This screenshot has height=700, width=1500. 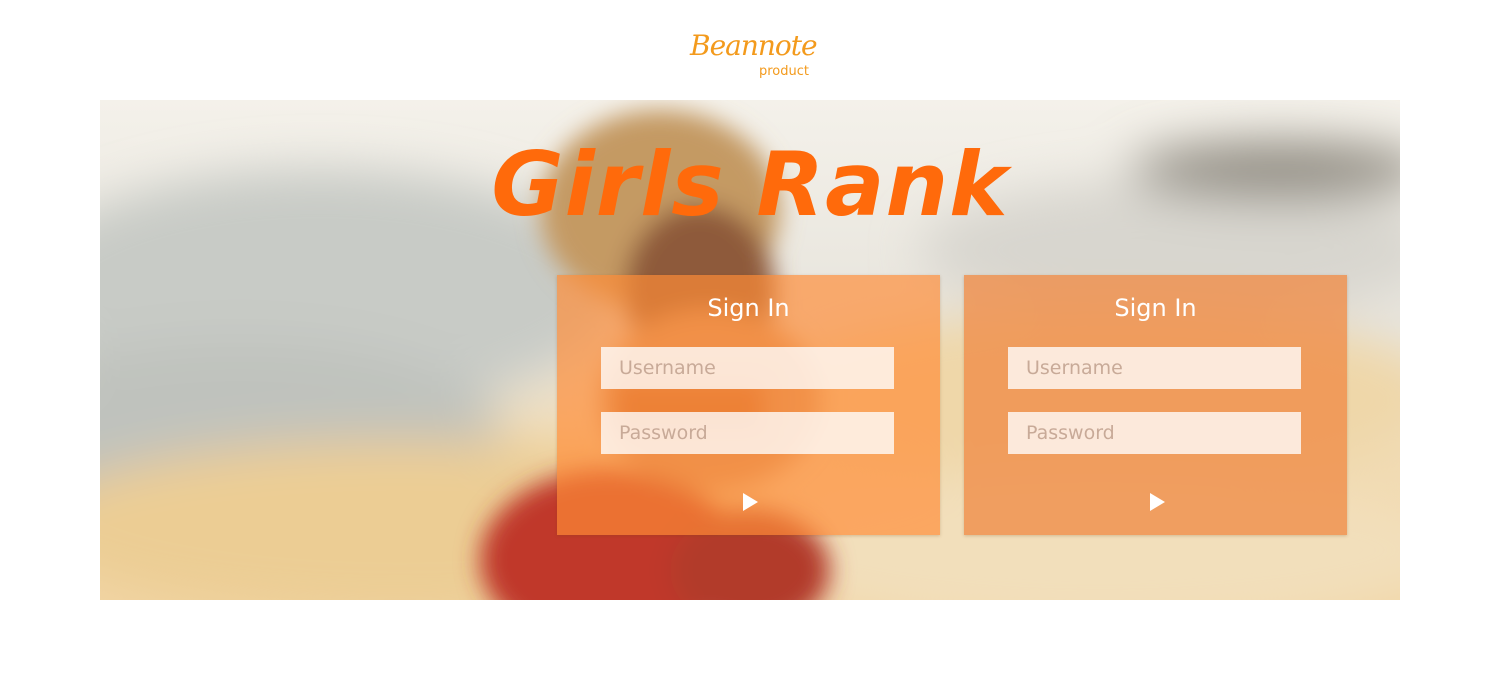 What do you see at coordinates (750, 184) in the screenshot?
I see `page-title: Girls Rank` at bounding box center [750, 184].